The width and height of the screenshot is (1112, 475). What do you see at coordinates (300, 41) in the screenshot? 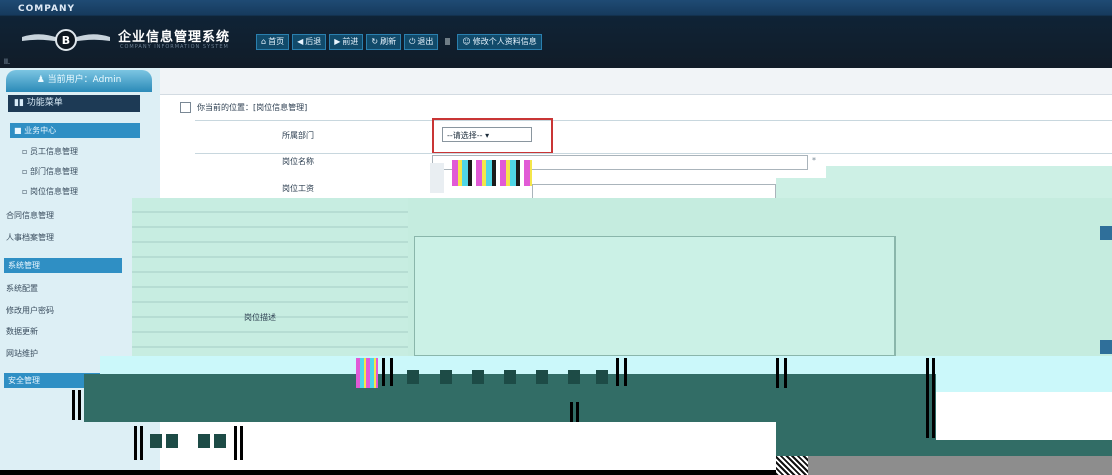
I see `back-arrow-icon: ◀` at bounding box center [300, 41].